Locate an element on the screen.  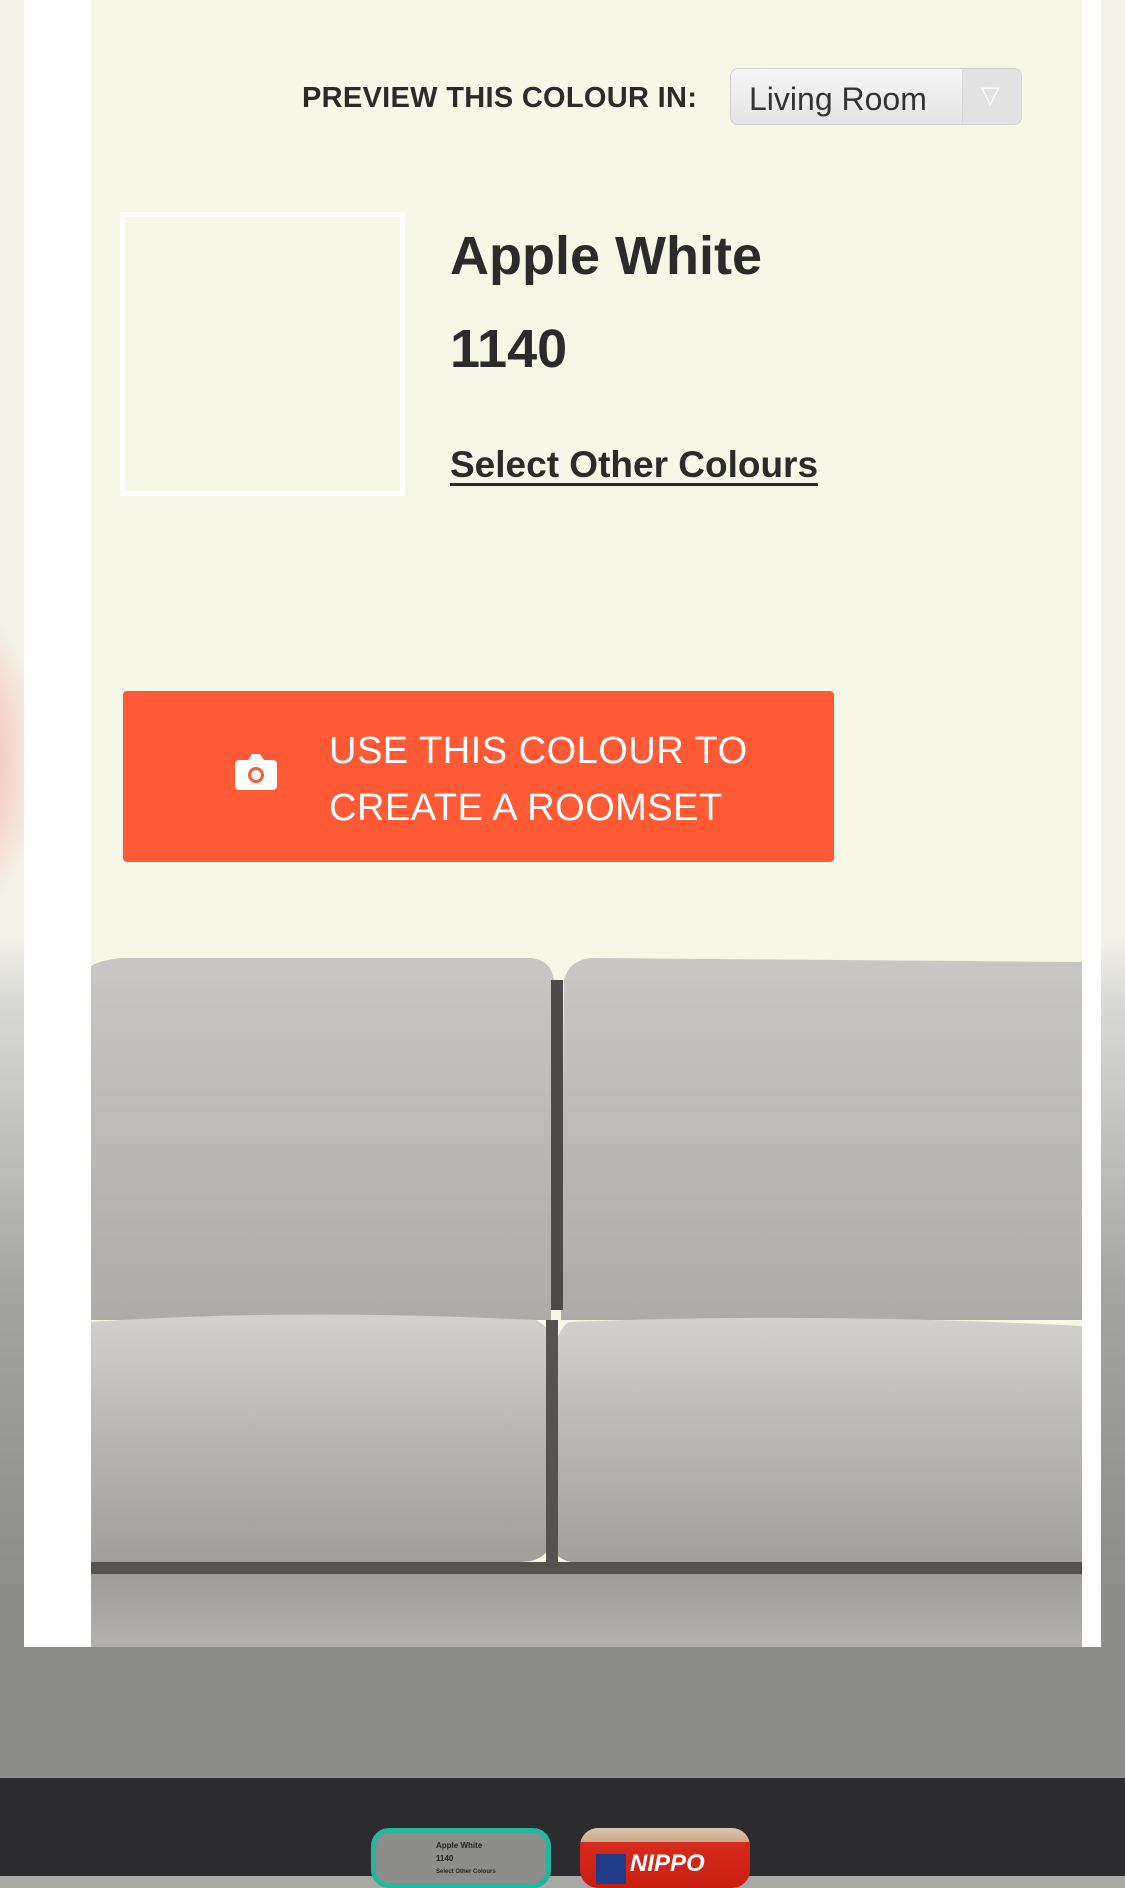
chevron-down-icon: ▽ is located at coordinates (990, 95).